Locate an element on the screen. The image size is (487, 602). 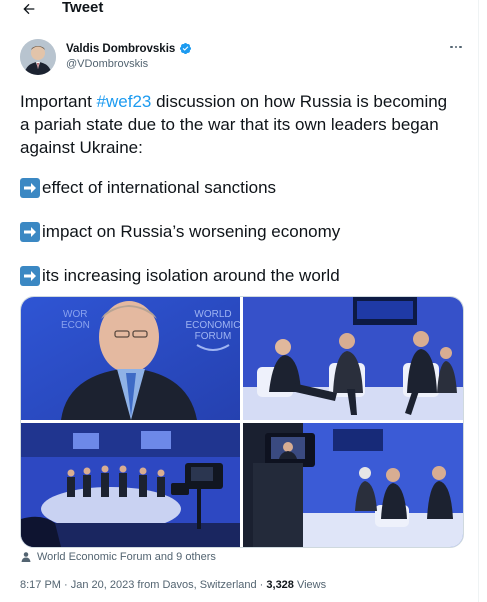
author-handle: @VDombrovskis is located at coordinates (107, 64).